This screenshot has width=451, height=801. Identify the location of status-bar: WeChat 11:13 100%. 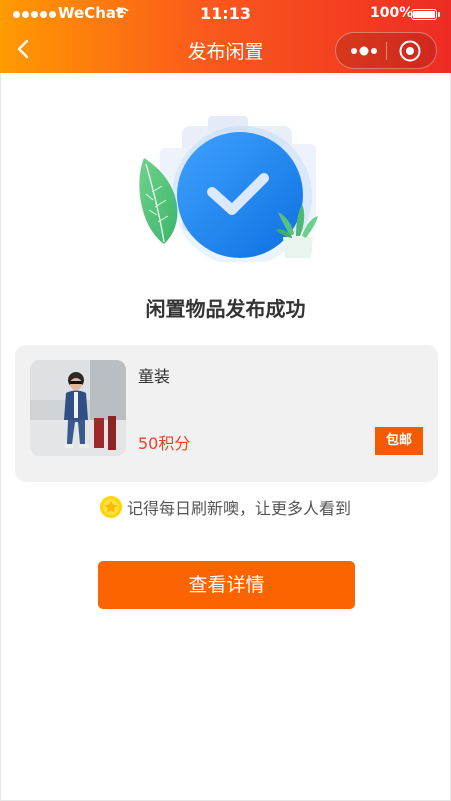
(225, 14).